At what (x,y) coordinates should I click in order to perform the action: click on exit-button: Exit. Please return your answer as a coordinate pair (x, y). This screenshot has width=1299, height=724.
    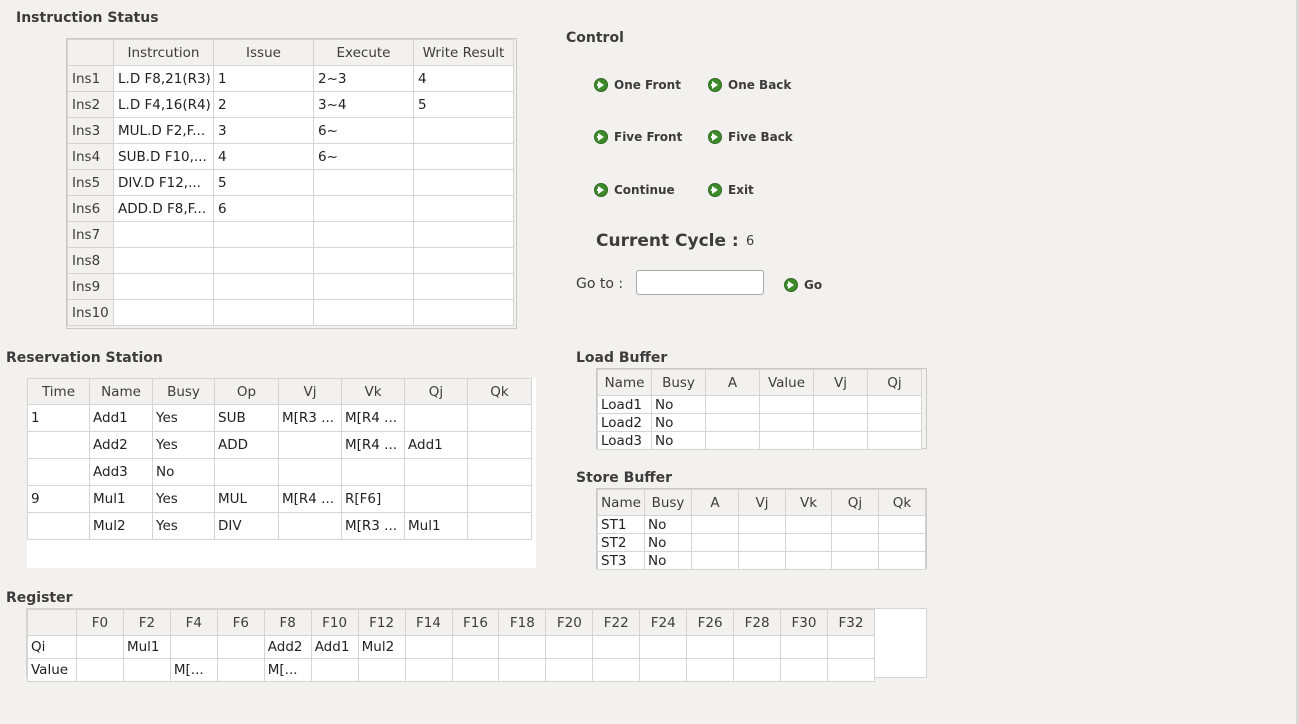
    Looking at the image, I should click on (731, 190).